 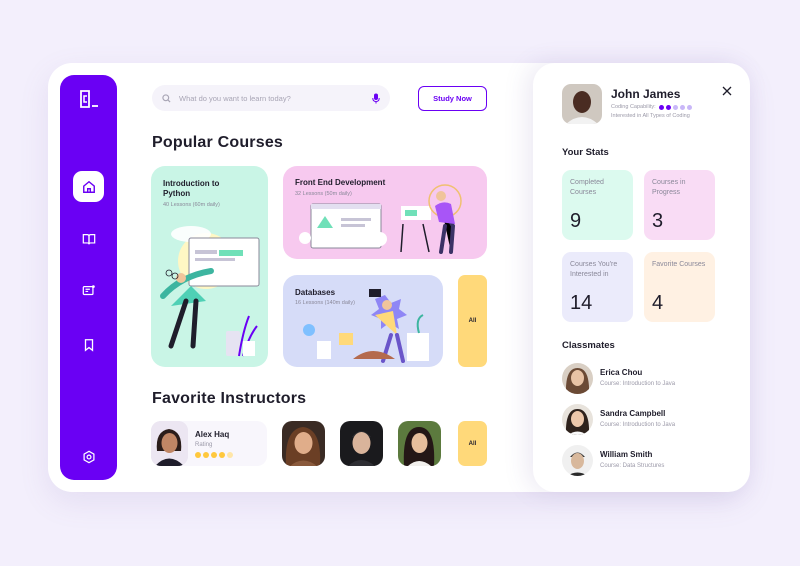 I want to click on your-stats-title: Your Stats, so click(x=585, y=152).